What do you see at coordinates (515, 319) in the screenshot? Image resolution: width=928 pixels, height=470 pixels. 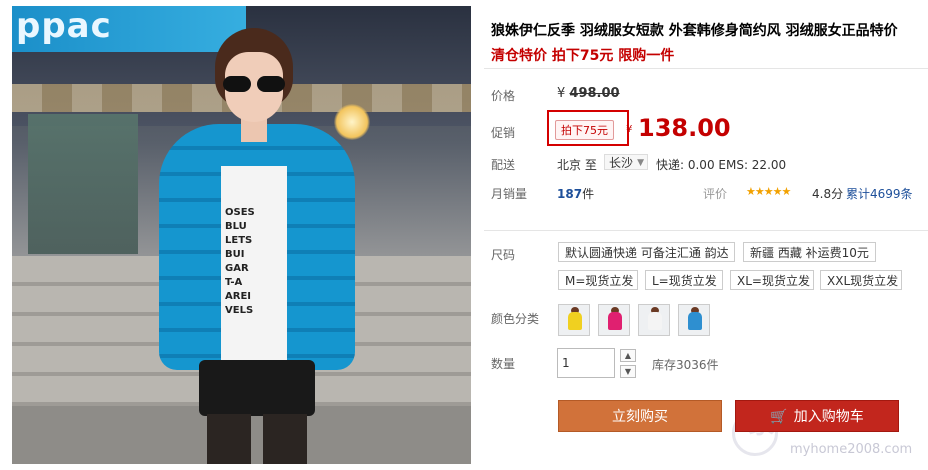 I see `color-label: 颜色分类` at bounding box center [515, 319].